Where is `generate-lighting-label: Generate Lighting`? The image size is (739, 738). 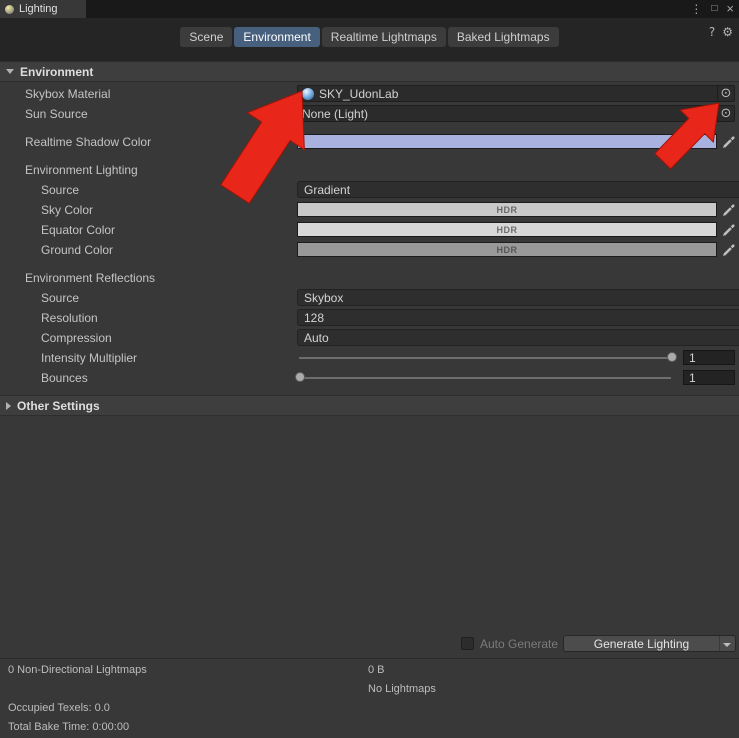 generate-lighting-label: Generate Lighting is located at coordinates (641, 643).